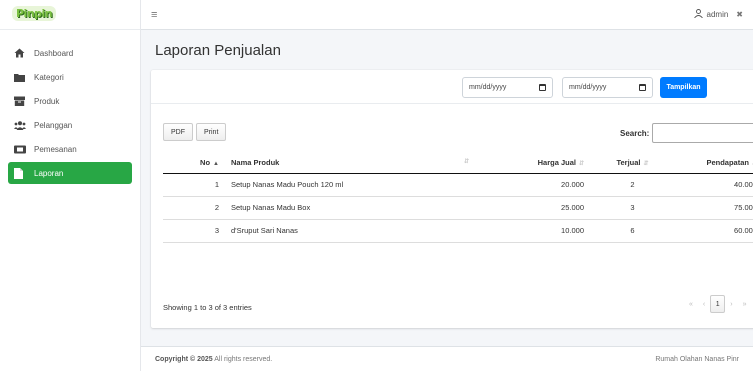 The width and height of the screenshot is (753, 371). I want to click on prev-page-button: ‹, so click(704, 304).